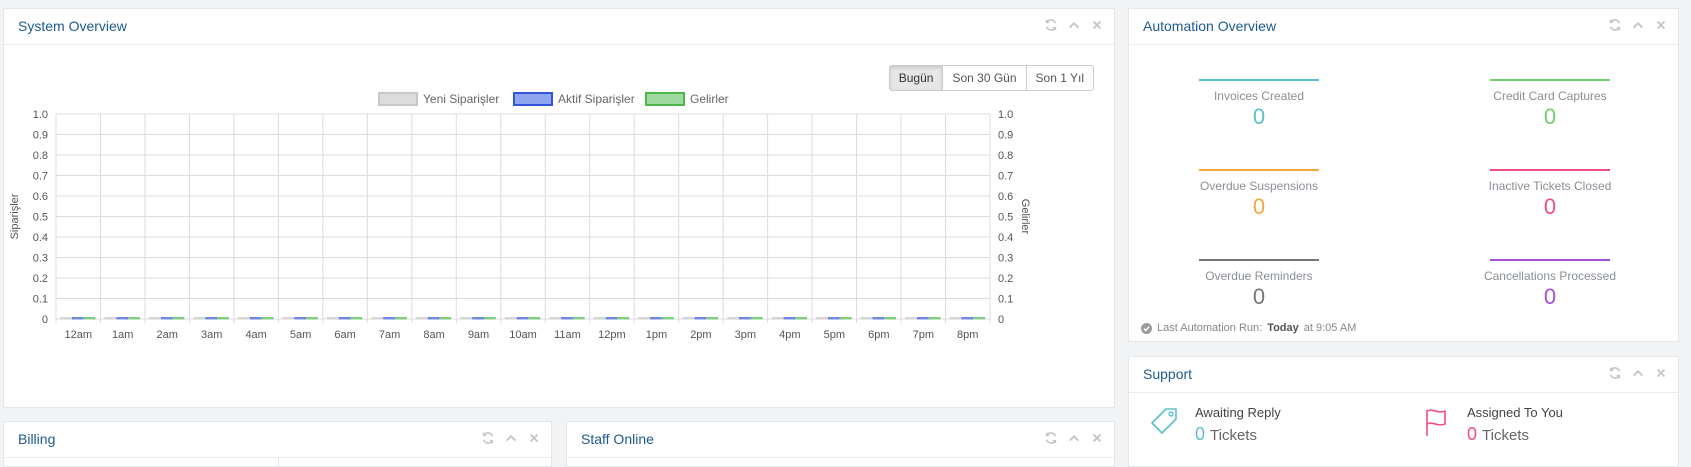 This screenshot has width=1691, height=467. Describe the element at coordinates (709, 99) in the screenshot. I see `legend-label: Gelirler` at that location.